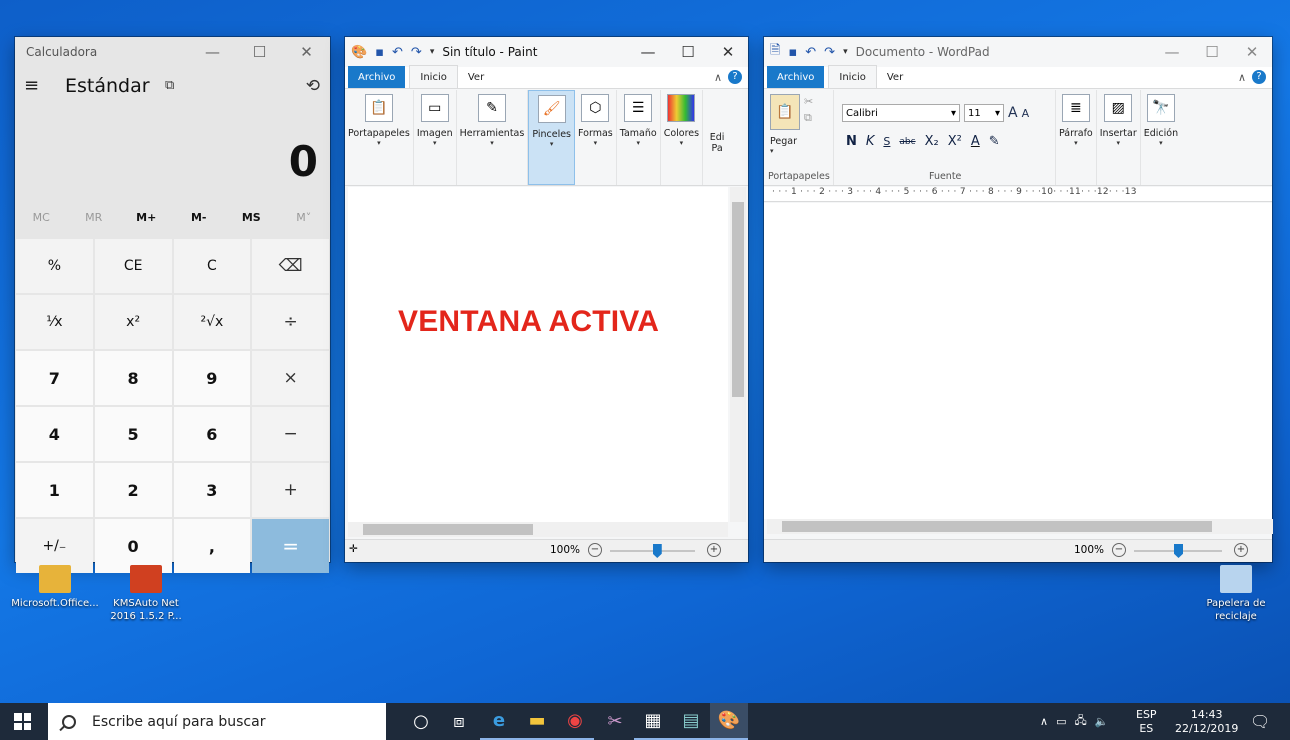 Image resolution: width=1290 pixels, height=740 pixels. What do you see at coordinates (172, 52) in the screenshot?
I see `calculator-titlebar: Calculadora — ☐ ✕` at bounding box center [172, 52].